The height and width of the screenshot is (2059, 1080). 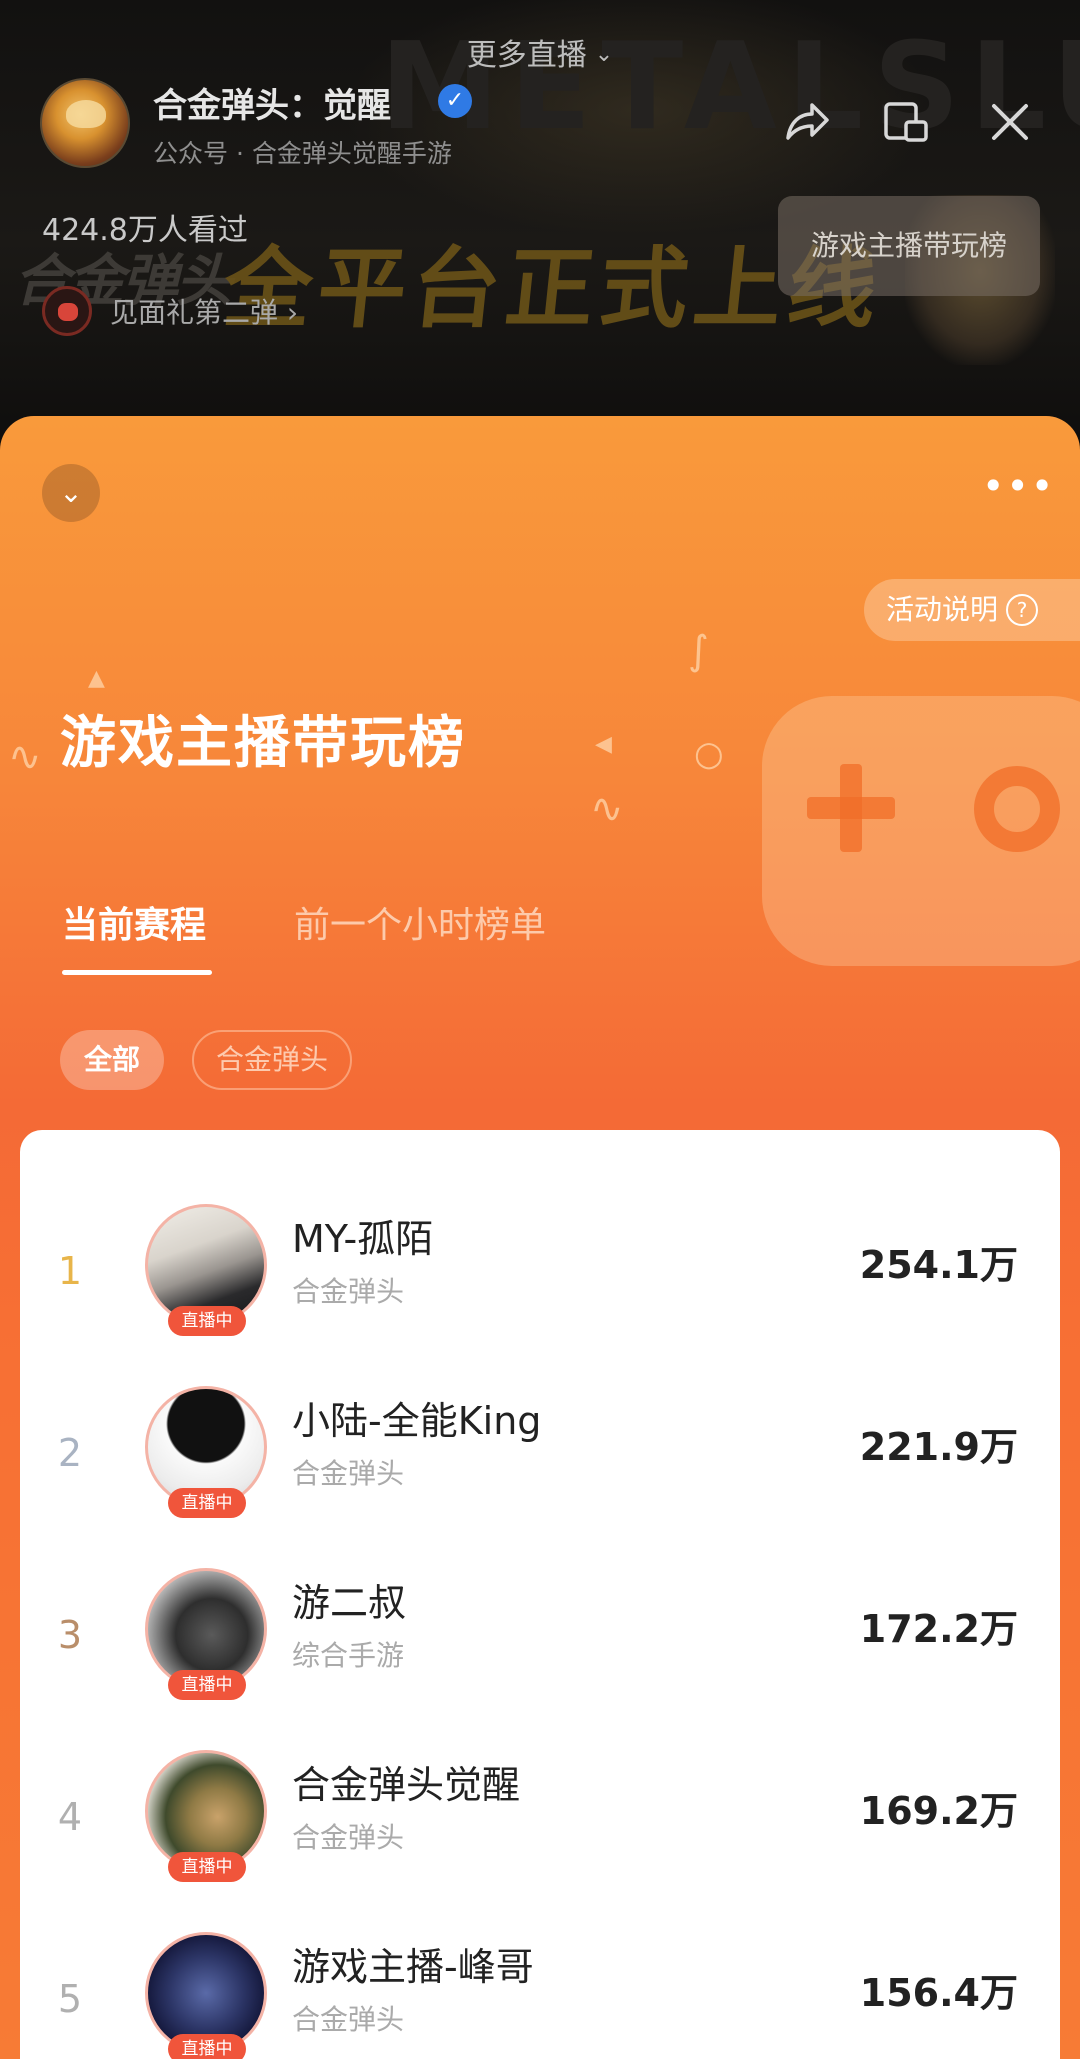 What do you see at coordinates (938, 1265) in the screenshot?
I see `score: 254.1万` at bounding box center [938, 1265].